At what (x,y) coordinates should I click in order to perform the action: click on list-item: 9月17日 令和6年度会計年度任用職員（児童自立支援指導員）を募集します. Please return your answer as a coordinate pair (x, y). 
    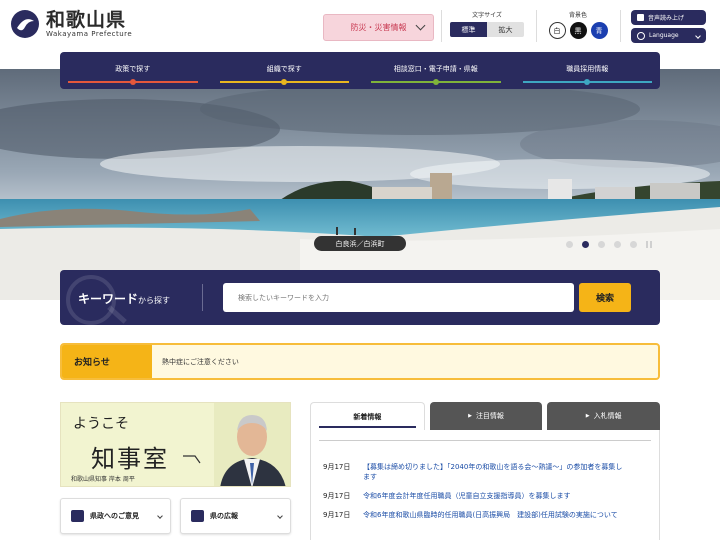
    Looking at the image, I should click on (473, 496).